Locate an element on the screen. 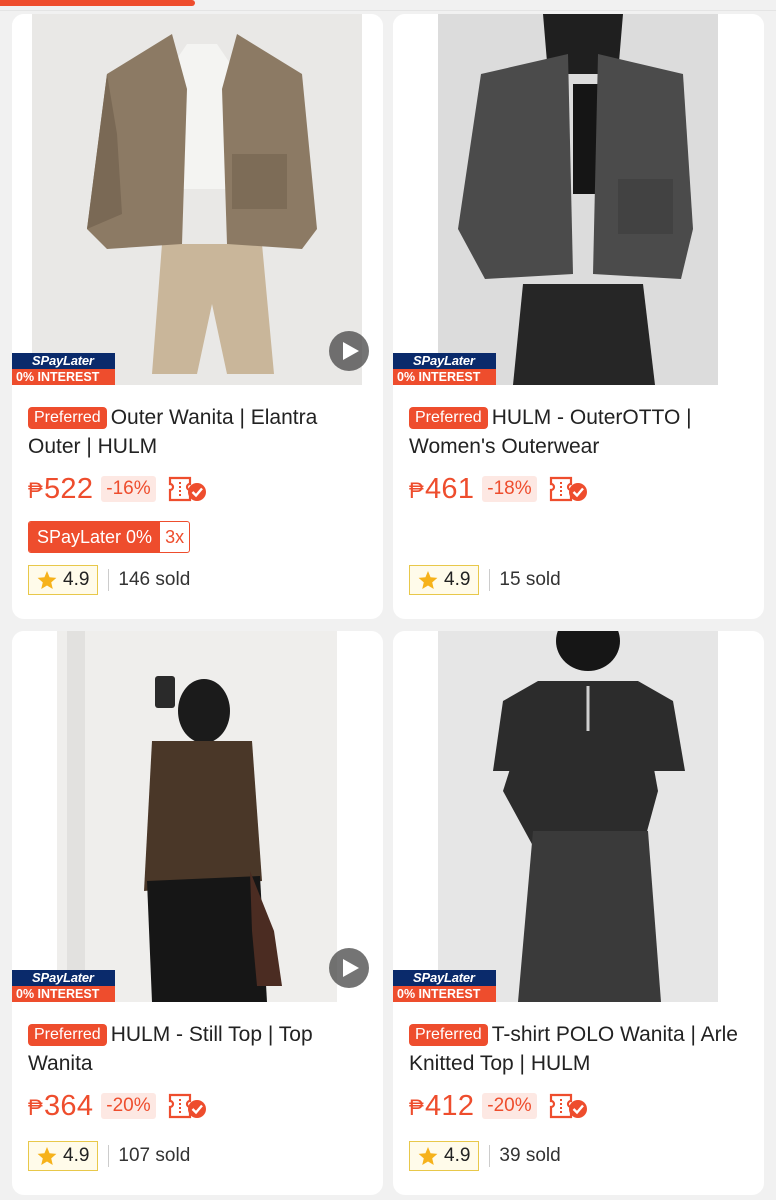 The image size is (776, 1200). sold-count: 107 sold is located at coordinates (154, 1155).